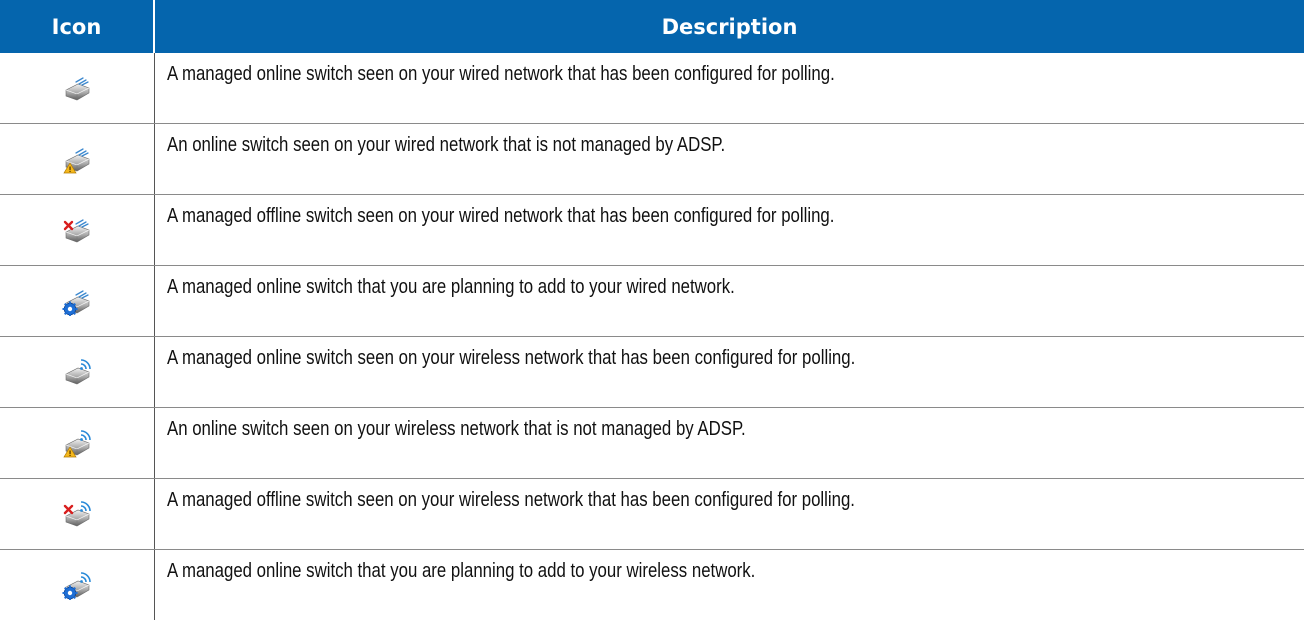 The width and height of the screenshot is (1304, 626). What do you see at coordinates (77, 444) in the screenshot?
I see `wireless-switch-unmanaged-warning-icon` at bounding box center [77, 444].